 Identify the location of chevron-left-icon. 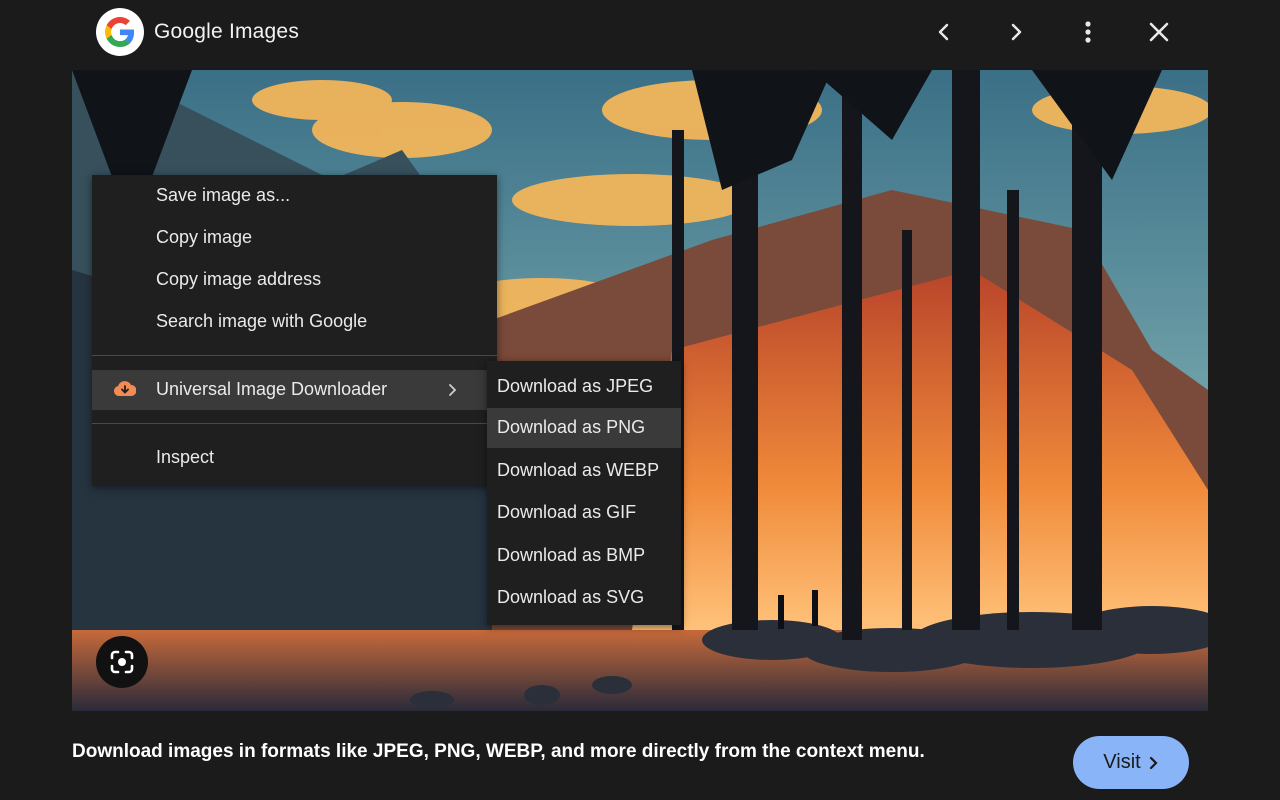
(943, 32).